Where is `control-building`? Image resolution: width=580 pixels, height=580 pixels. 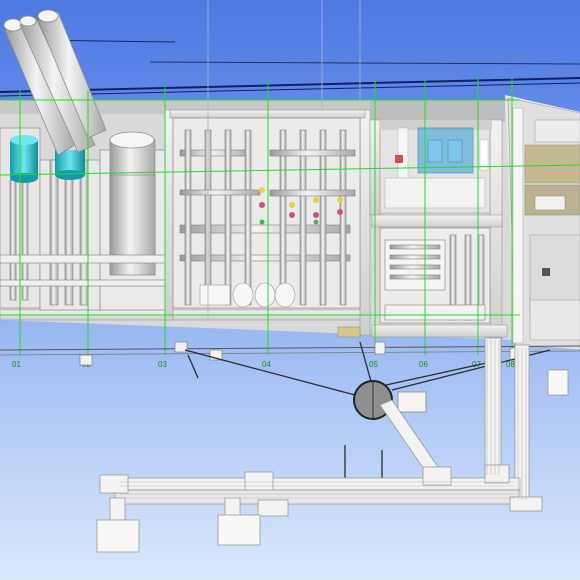
control-building is located at coordinates (543, 224).